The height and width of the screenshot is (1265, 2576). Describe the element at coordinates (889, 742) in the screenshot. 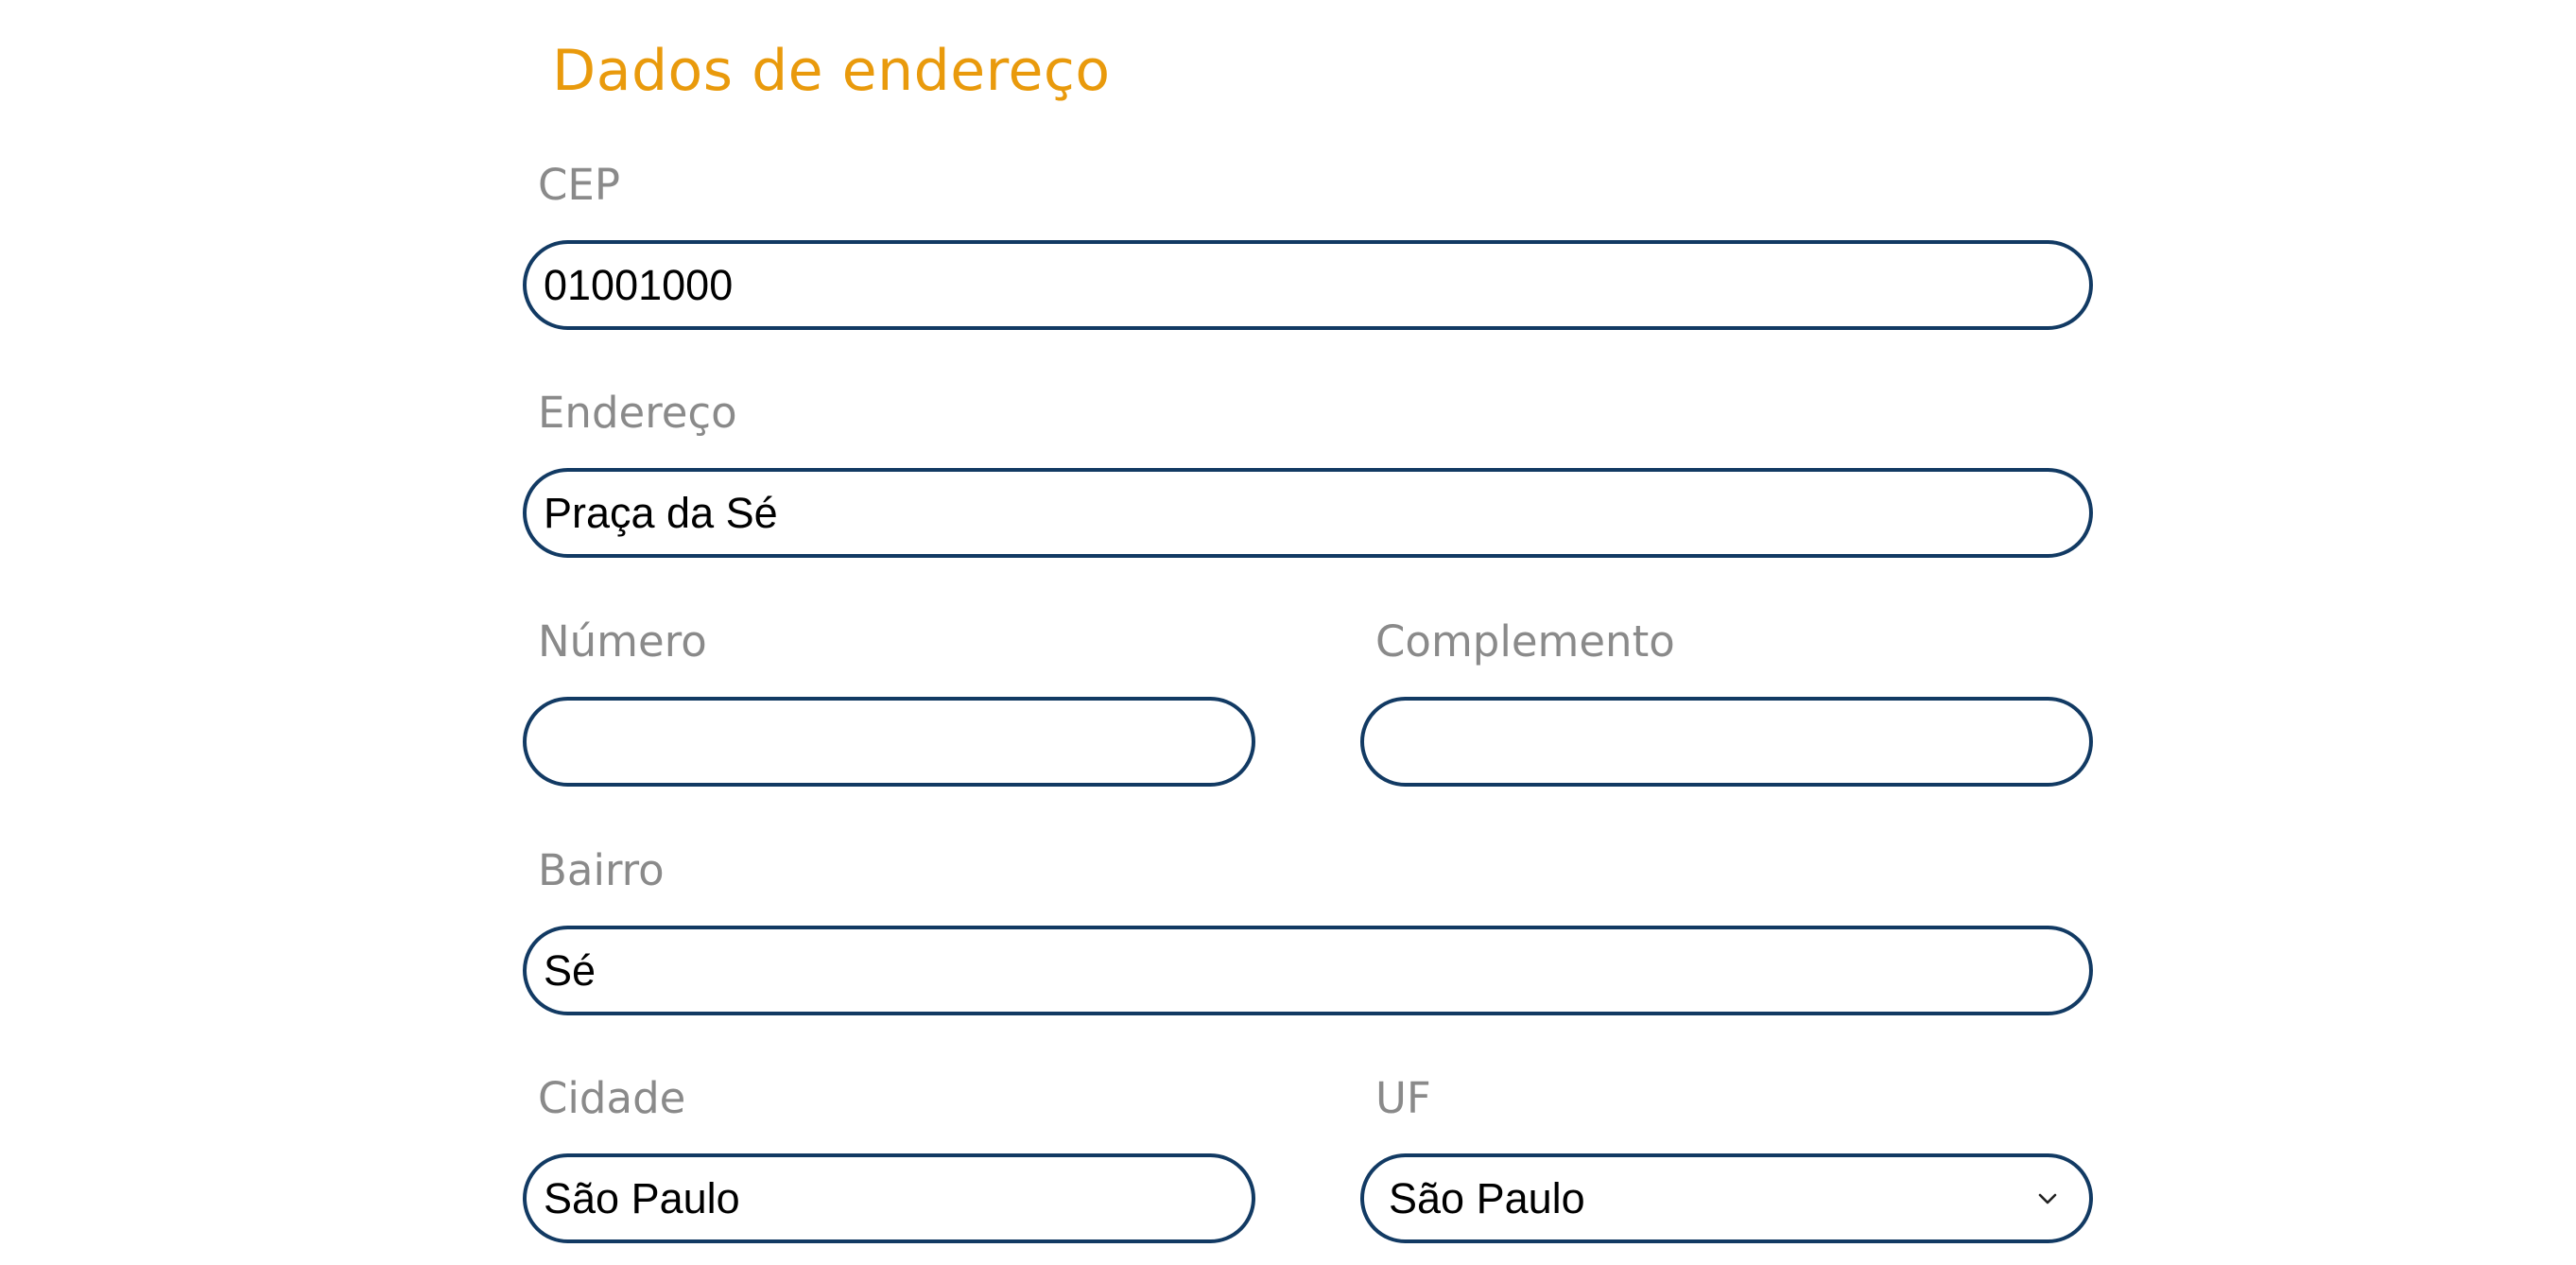

I see `numero-input` at that location.